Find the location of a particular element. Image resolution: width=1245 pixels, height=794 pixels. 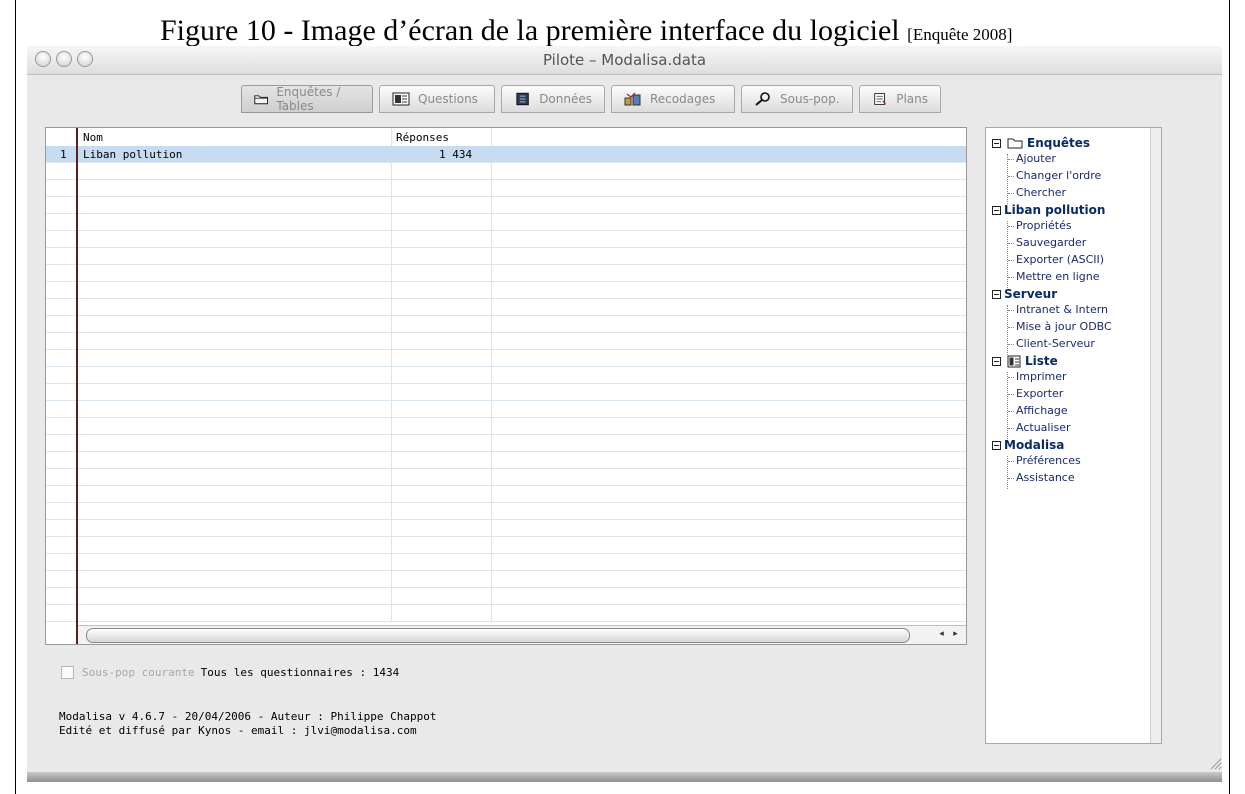

window-bottom-bar is located at coordinates (624, 777).